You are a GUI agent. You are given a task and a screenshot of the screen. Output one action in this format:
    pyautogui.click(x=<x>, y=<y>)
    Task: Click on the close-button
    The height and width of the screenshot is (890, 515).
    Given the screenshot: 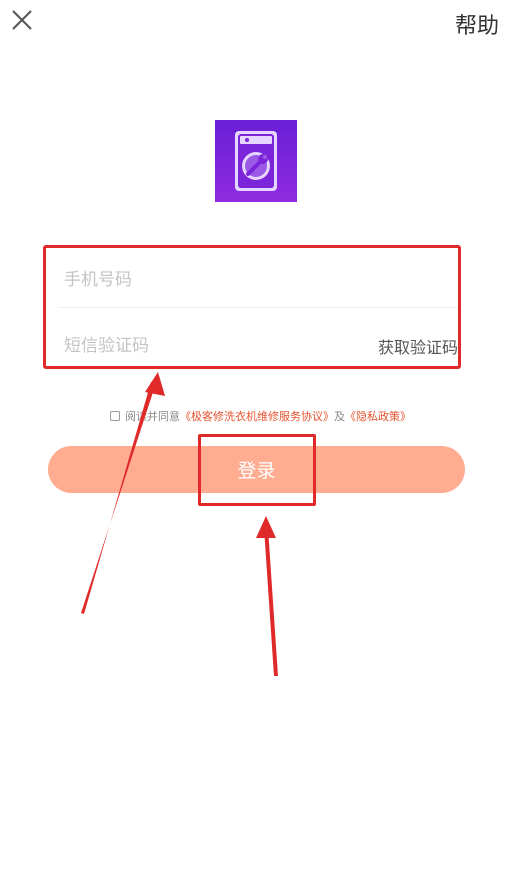 What is the action you would take?
    pyautogui.click(x=22, y=20)
    